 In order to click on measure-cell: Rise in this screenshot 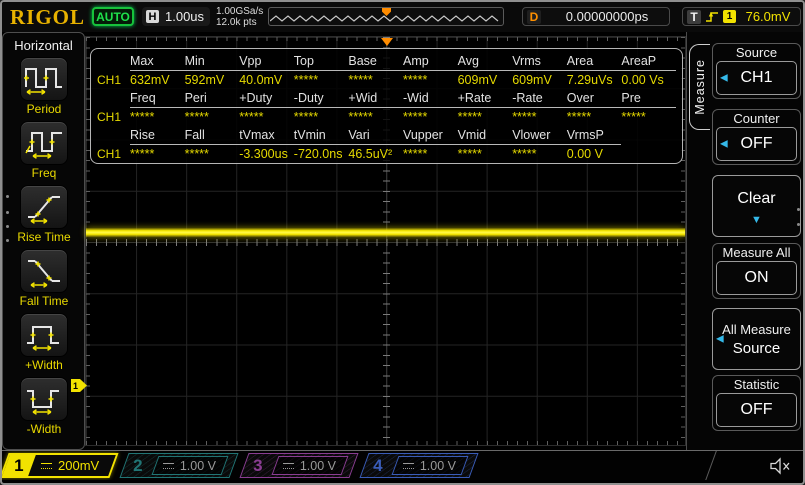, I will do `click(157, 135)`.